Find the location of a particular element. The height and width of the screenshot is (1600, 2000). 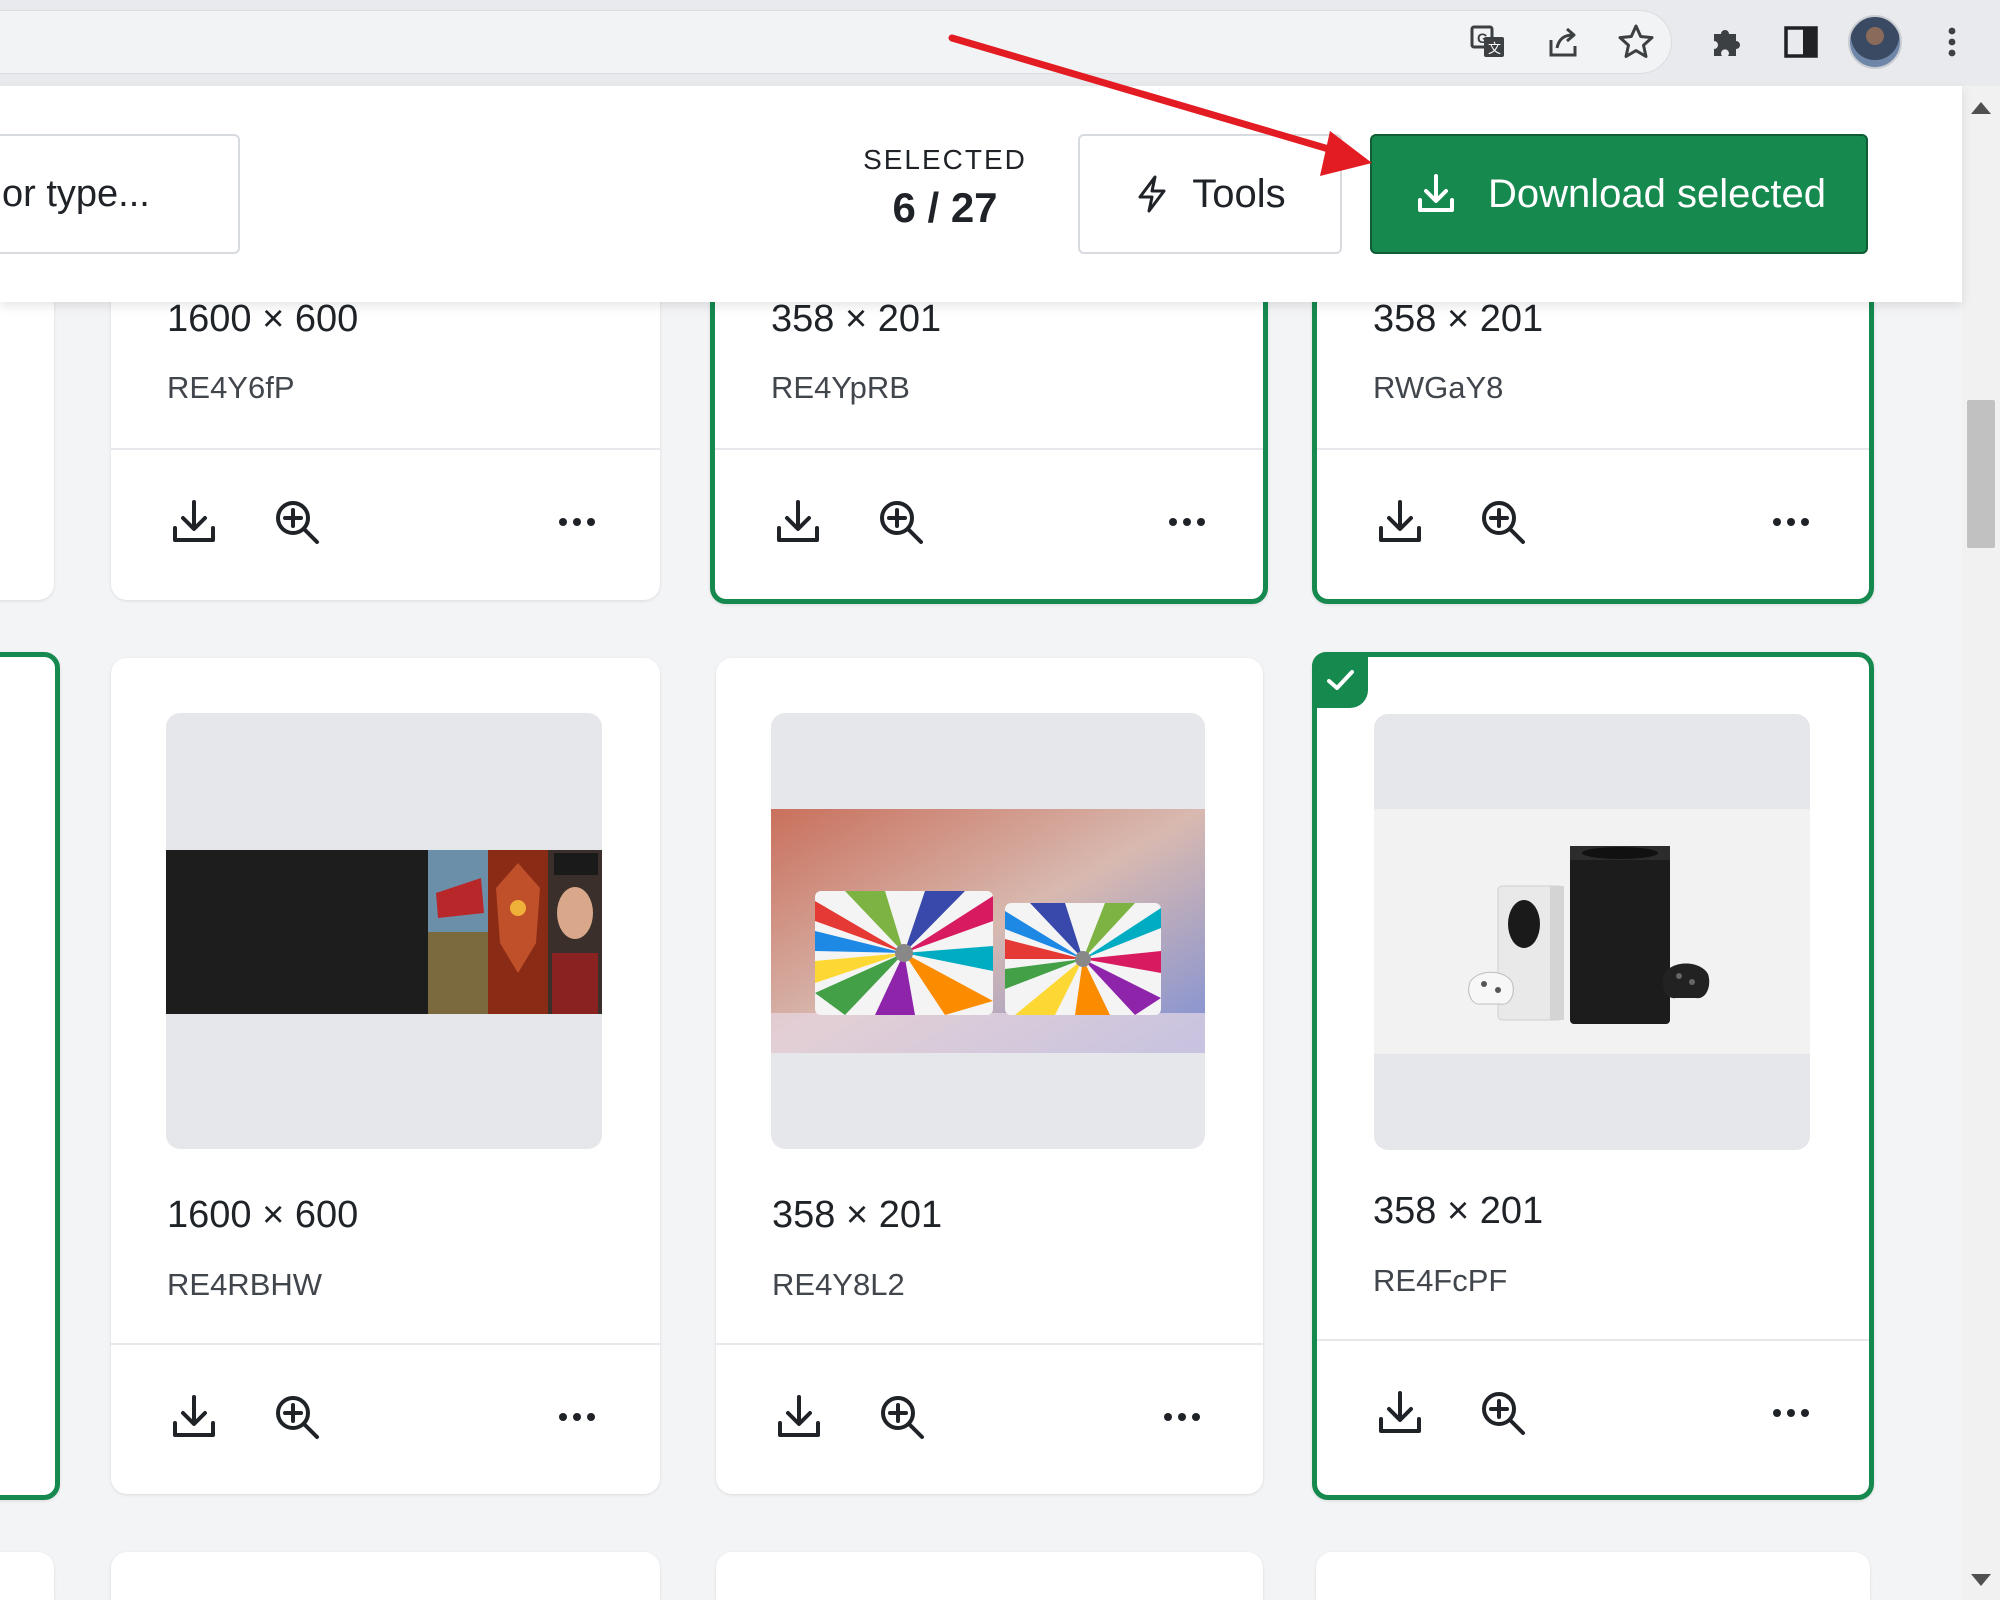

translate-icon: G文 is located at coordinates (1488, 42).